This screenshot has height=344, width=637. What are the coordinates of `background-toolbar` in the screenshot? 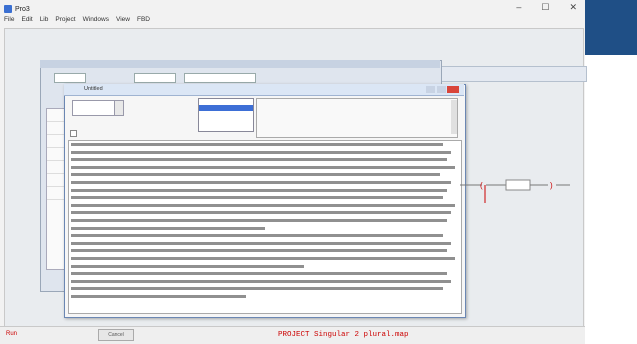 It's located at (240, 78).